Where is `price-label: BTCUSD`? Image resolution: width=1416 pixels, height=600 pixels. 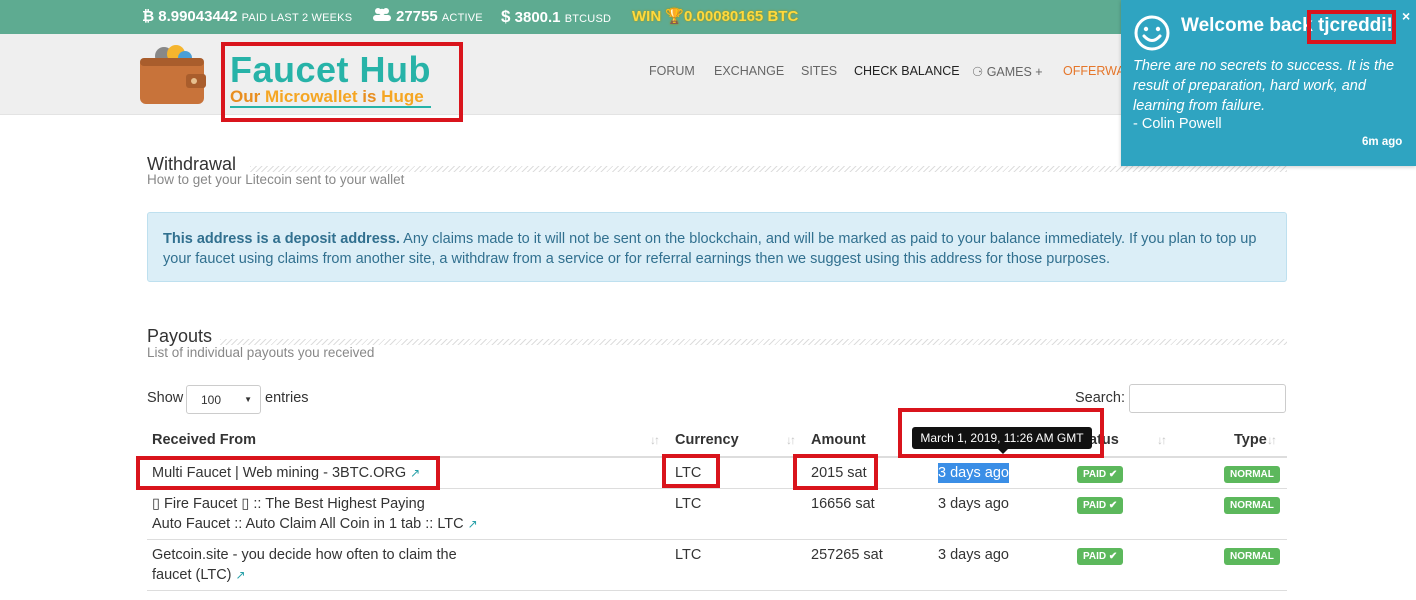 price-label: BTCUSD is located at coordinates (588, 19).